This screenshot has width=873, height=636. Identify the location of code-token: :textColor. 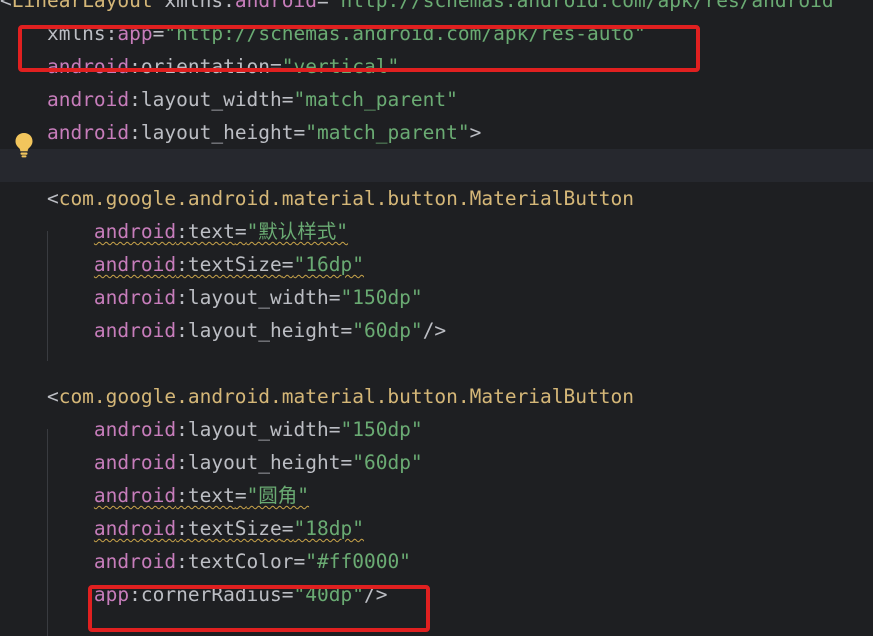
(235, 561).